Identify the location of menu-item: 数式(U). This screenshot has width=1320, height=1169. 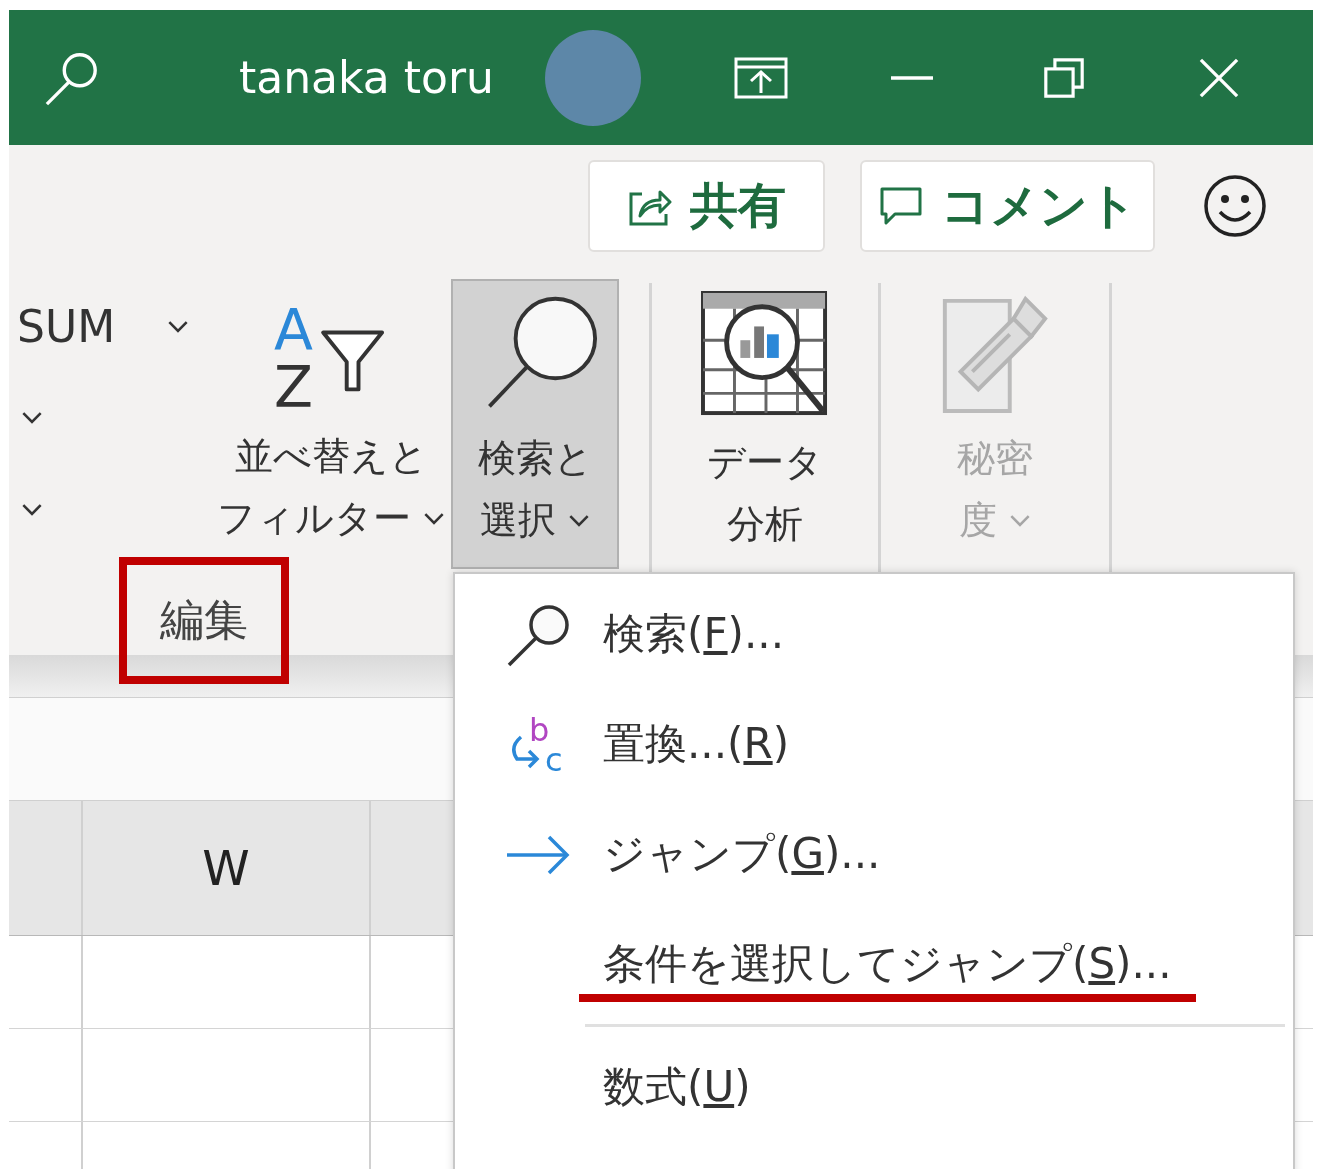
(874, 1088).